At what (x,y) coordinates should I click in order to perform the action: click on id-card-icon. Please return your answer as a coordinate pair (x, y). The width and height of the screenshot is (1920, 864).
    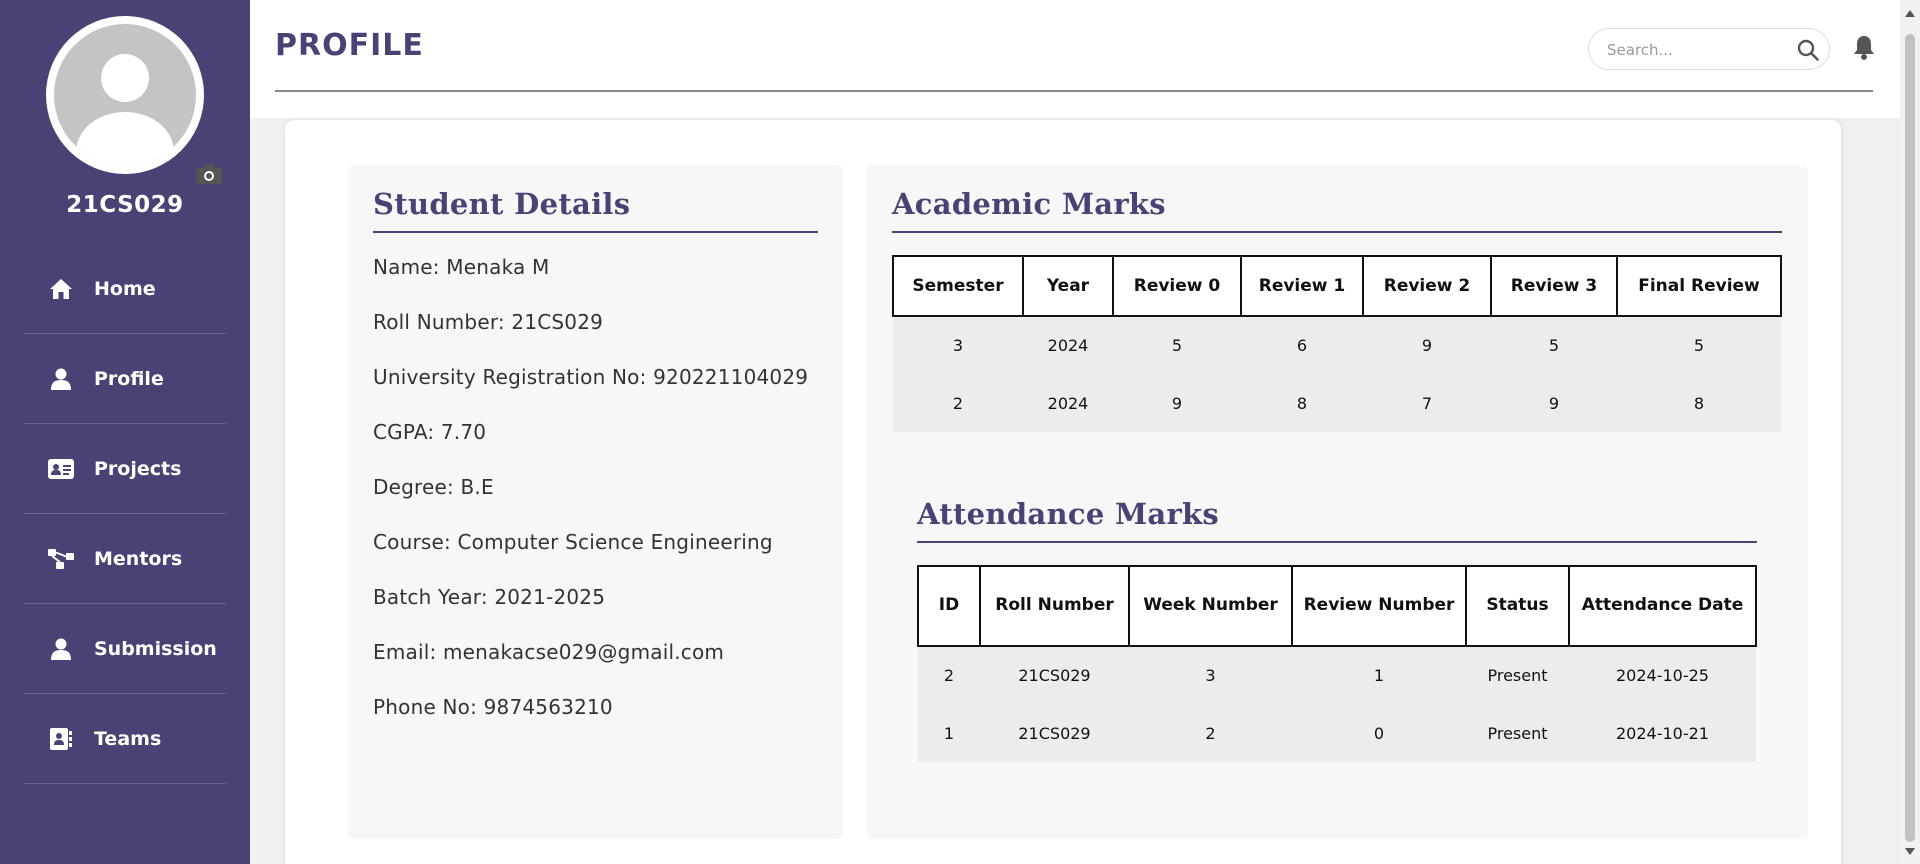
    Looking at the image, I should click on (61, 469).